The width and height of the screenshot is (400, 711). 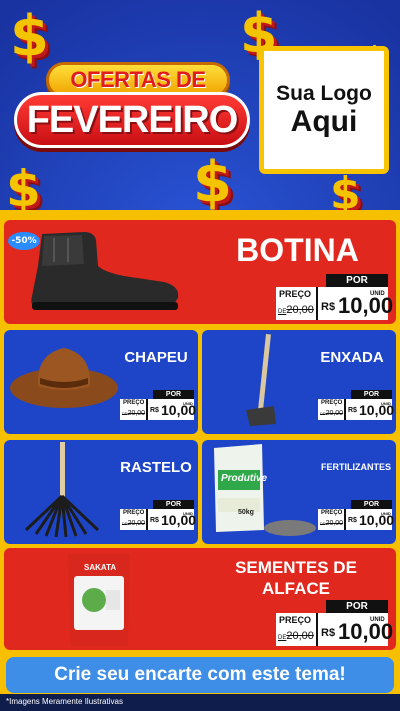 I want to click on rake-icon, so click(x=62, y=490).